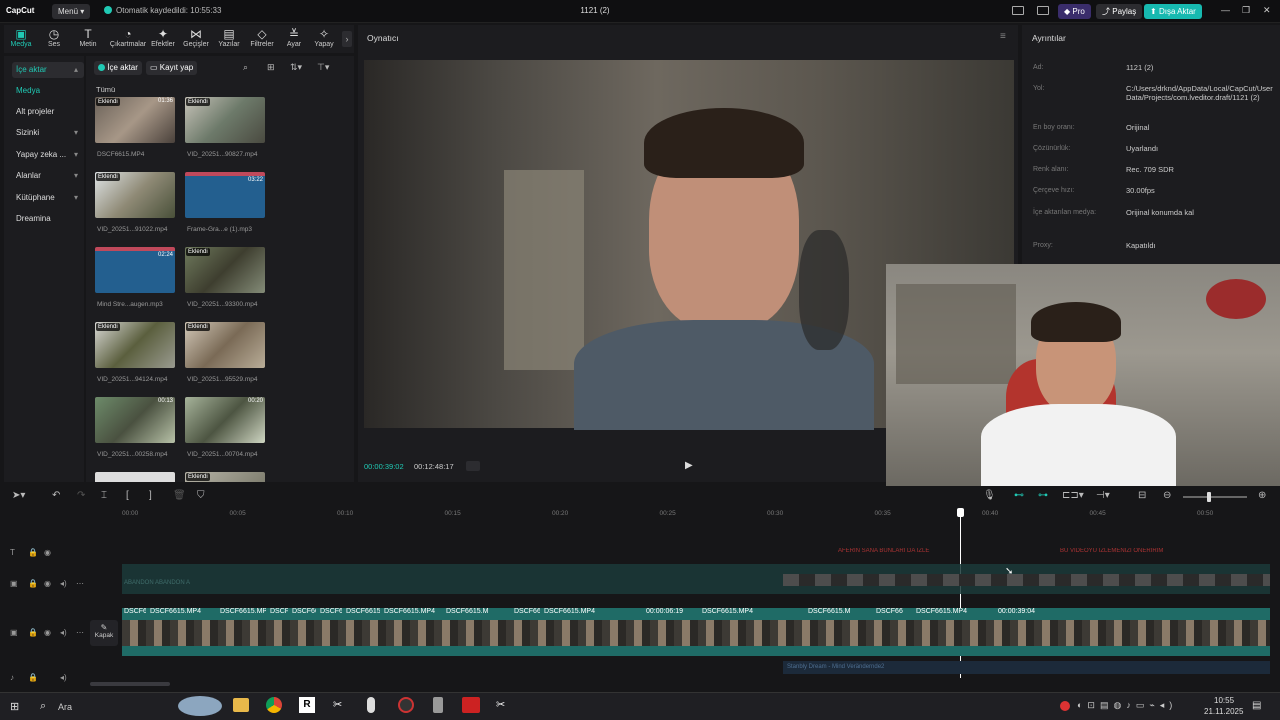 This screenshot has height=720, width=1280. Describe the element at coordinates (1043, 10) in the screenshot. I see `shortcut-icon` at that location.